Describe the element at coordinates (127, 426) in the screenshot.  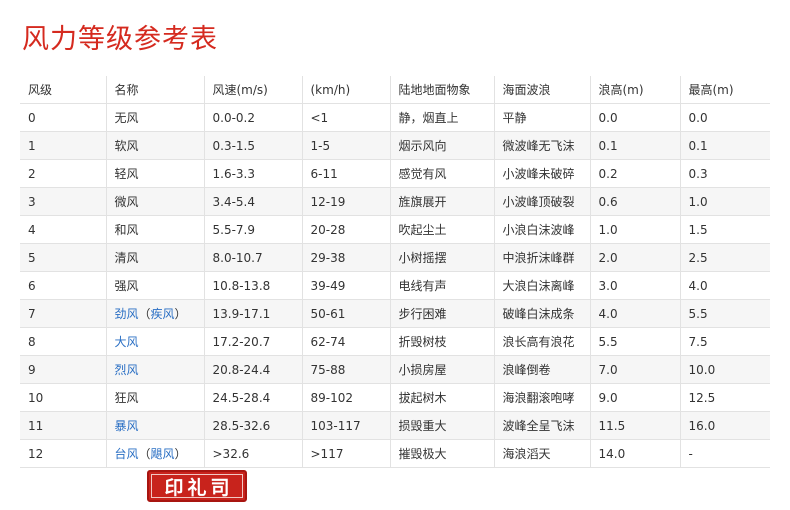
I see `wind-name-link: 暴风` at that location.